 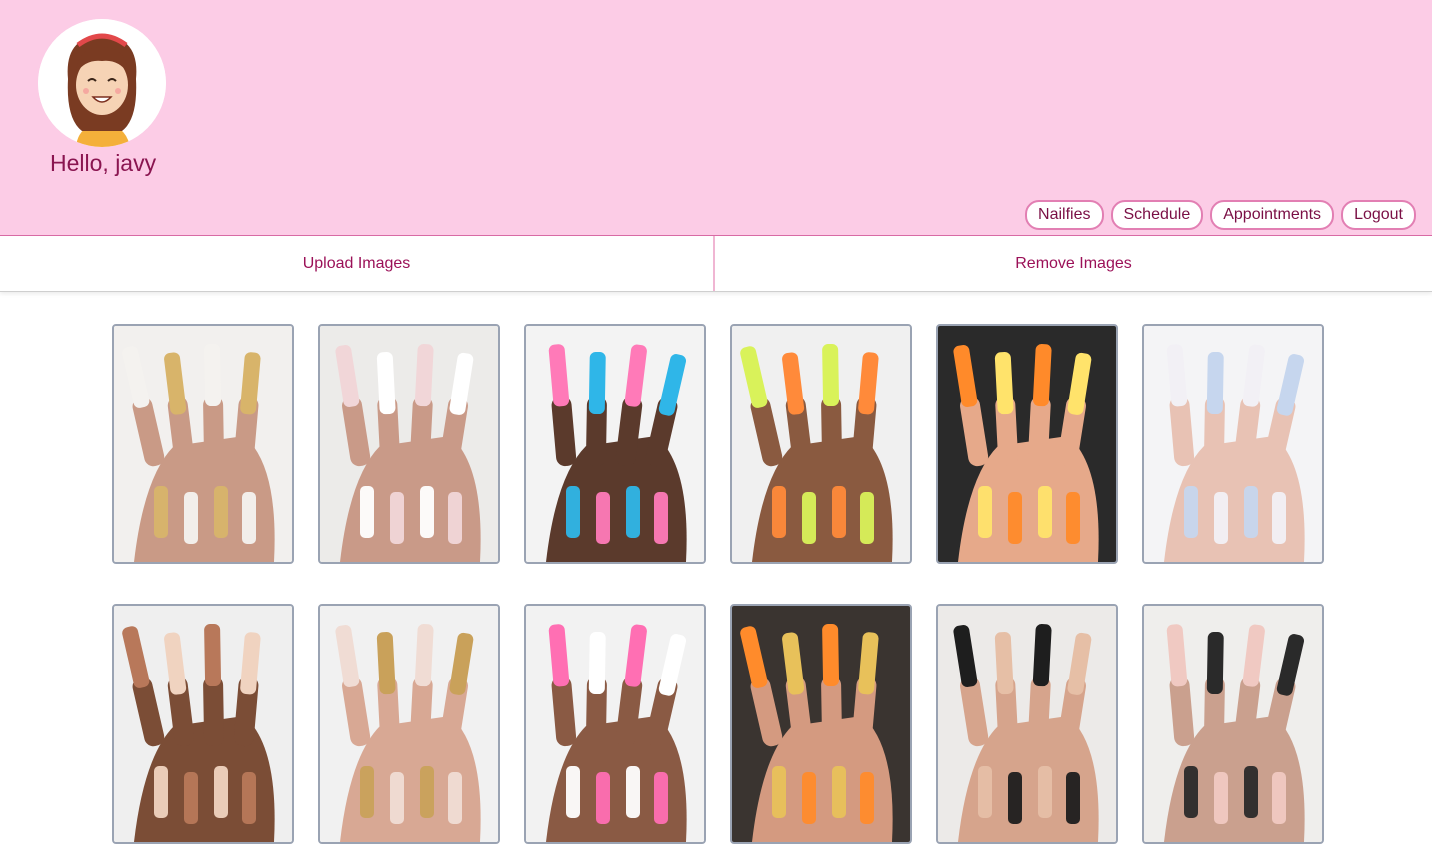 I want to click on greeting-text: Hello, javy, so click(x=103, y=163).